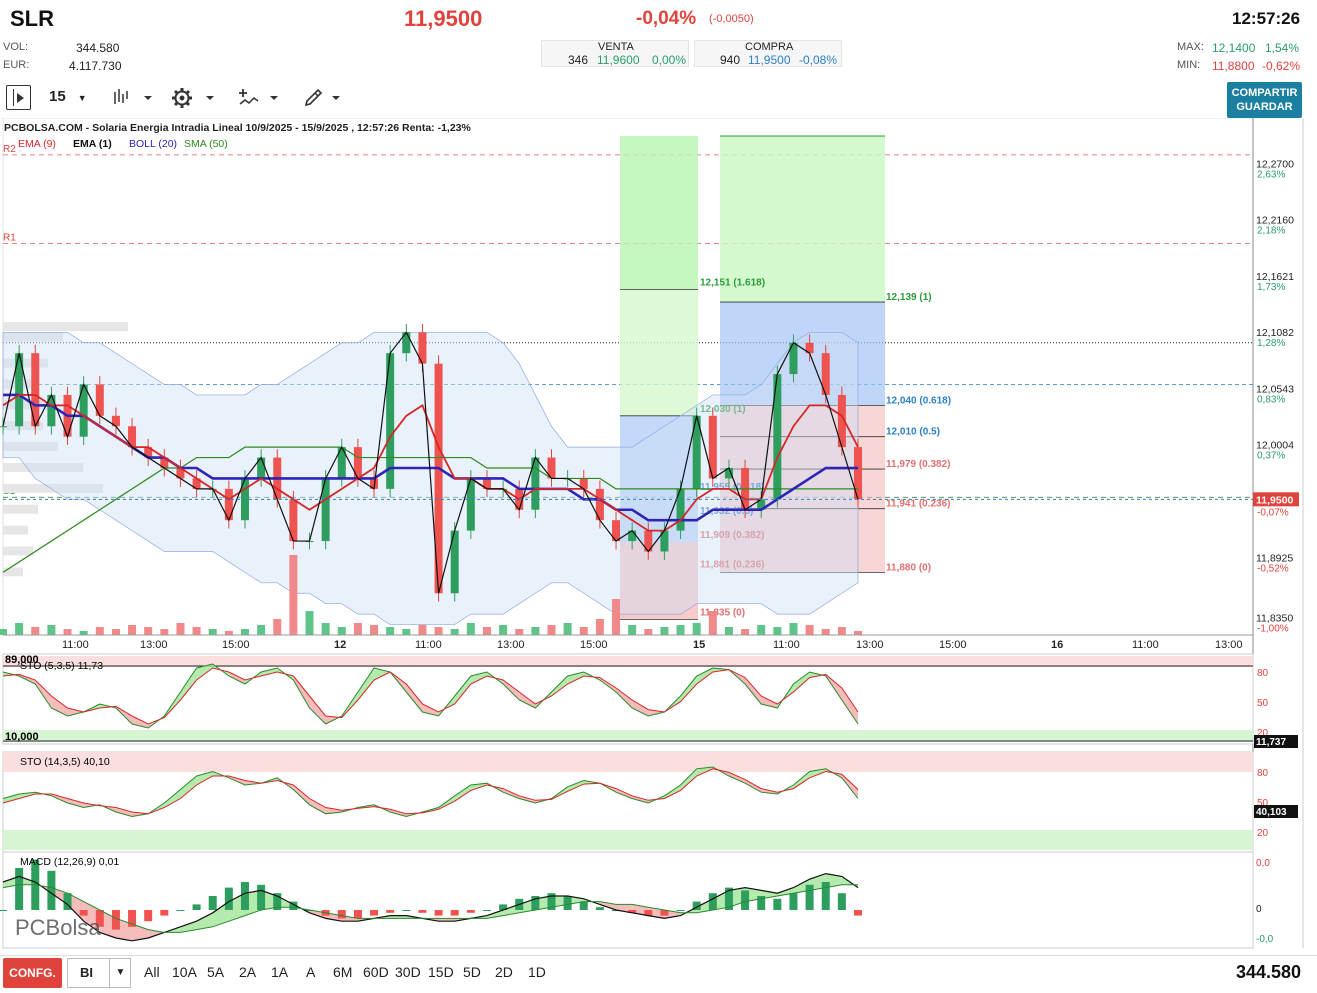  What do you see at coordinates (628, 762) in the screenshot?
I see `sto2-overbought-zone` at bounding box center [628, 762].